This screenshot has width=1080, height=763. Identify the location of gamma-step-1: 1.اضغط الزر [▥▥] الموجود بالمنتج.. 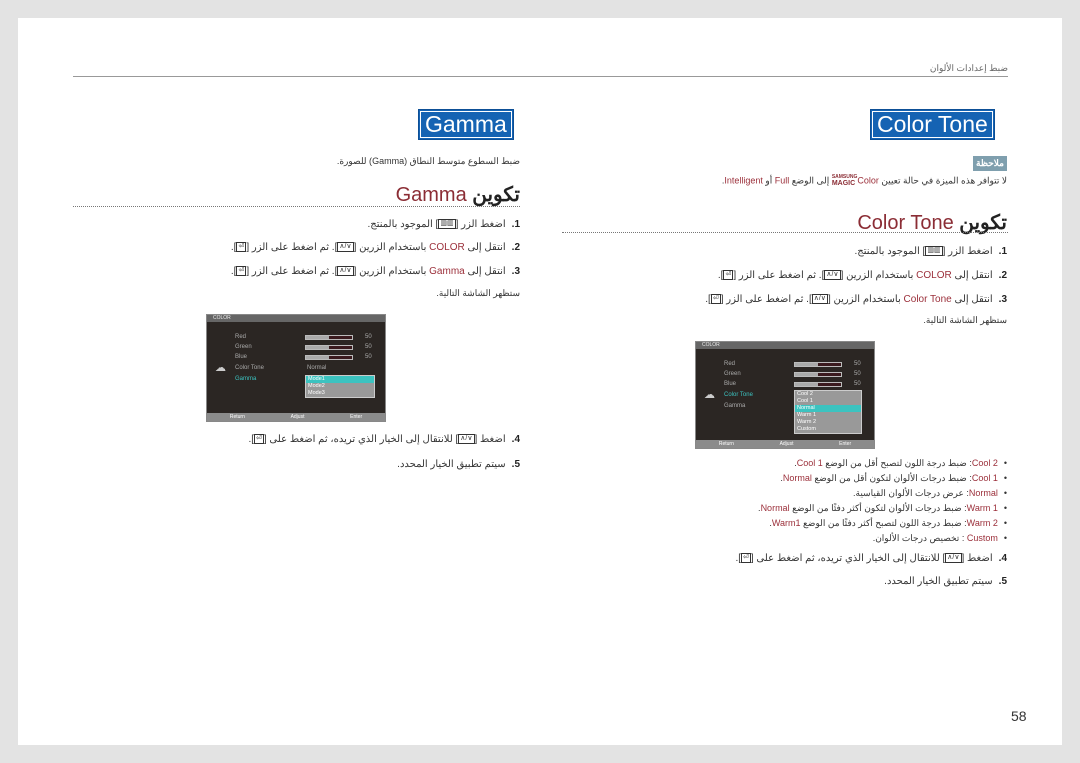
(443, 224).